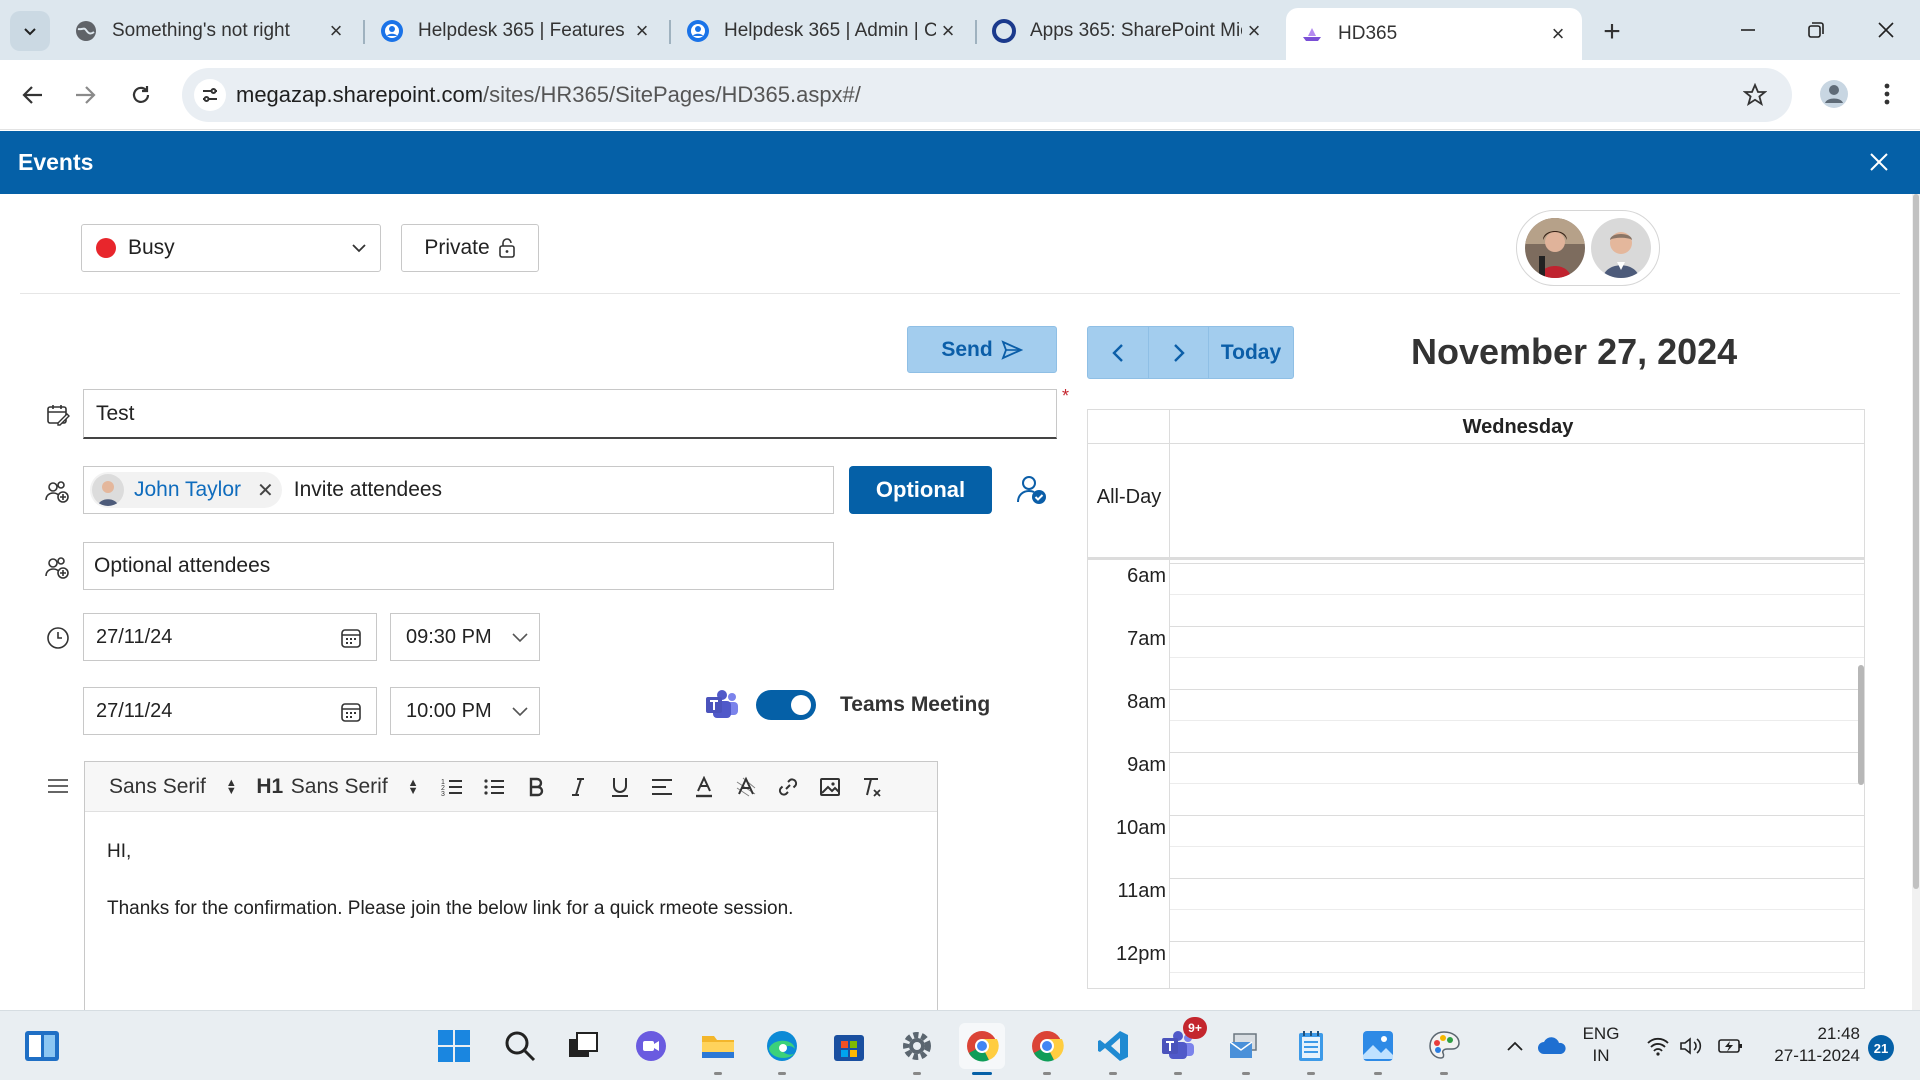 Image resolution: width=1920 pixels, height=1080 pixels. Describe the element at coordinates (173, 787) in the screenshot. I see `font-family-select: Sans Serif ▲ ▼` at that location.